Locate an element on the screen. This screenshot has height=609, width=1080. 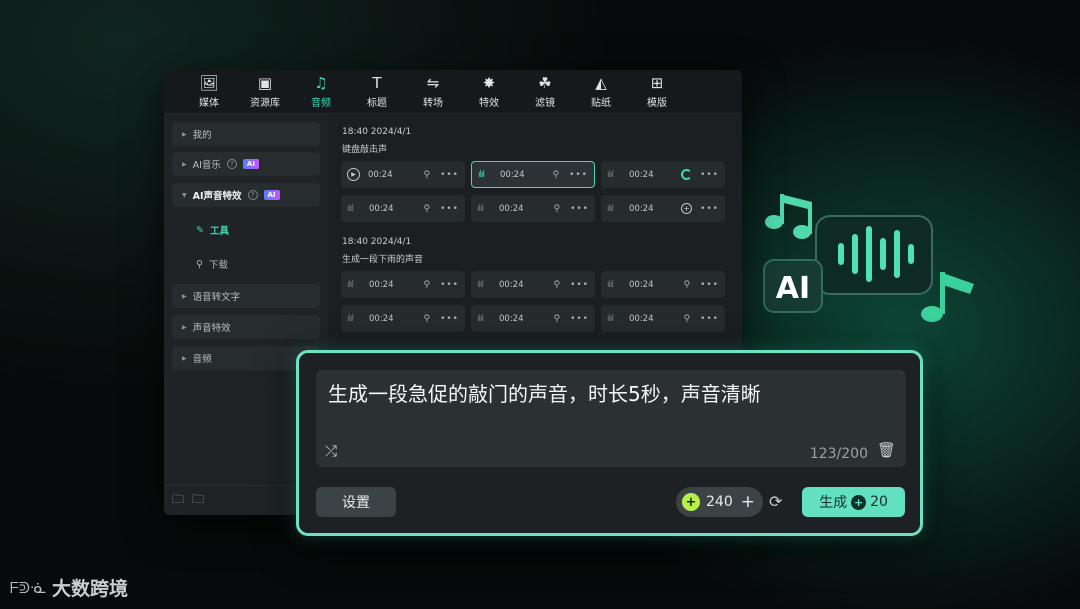
generate-cost: 20 is located at coordinates (879, 502).